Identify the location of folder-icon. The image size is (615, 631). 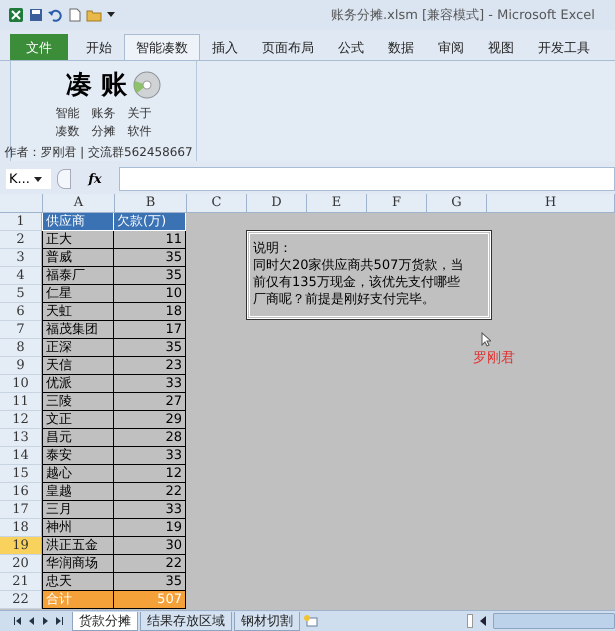
(94, 15).